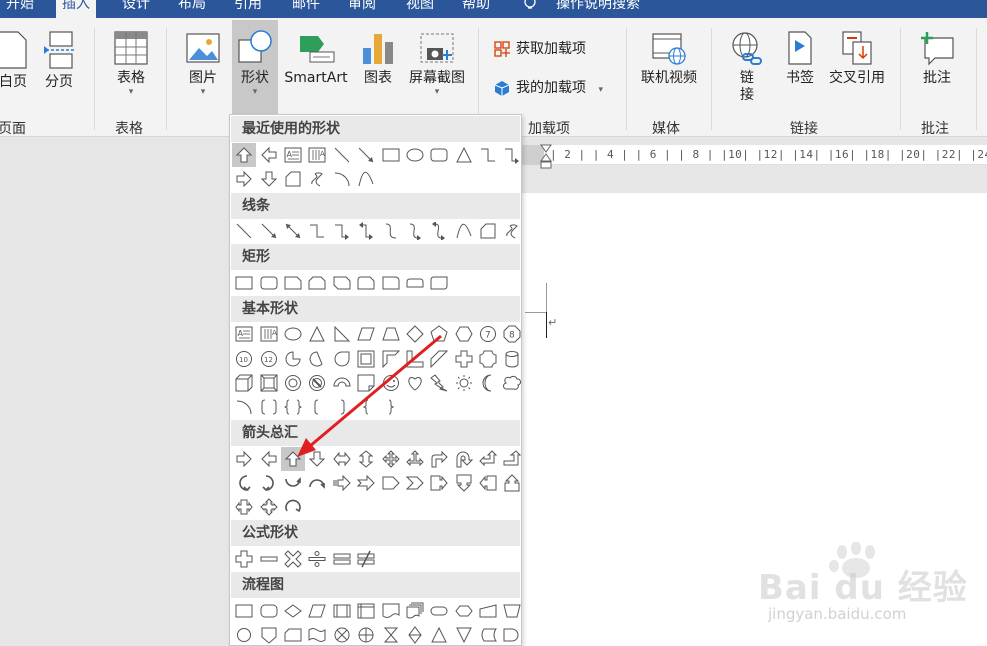  Describe the element at coordinates (268, 507) in the screenshot. I see `callout-arrow-quad-shape` at that location.